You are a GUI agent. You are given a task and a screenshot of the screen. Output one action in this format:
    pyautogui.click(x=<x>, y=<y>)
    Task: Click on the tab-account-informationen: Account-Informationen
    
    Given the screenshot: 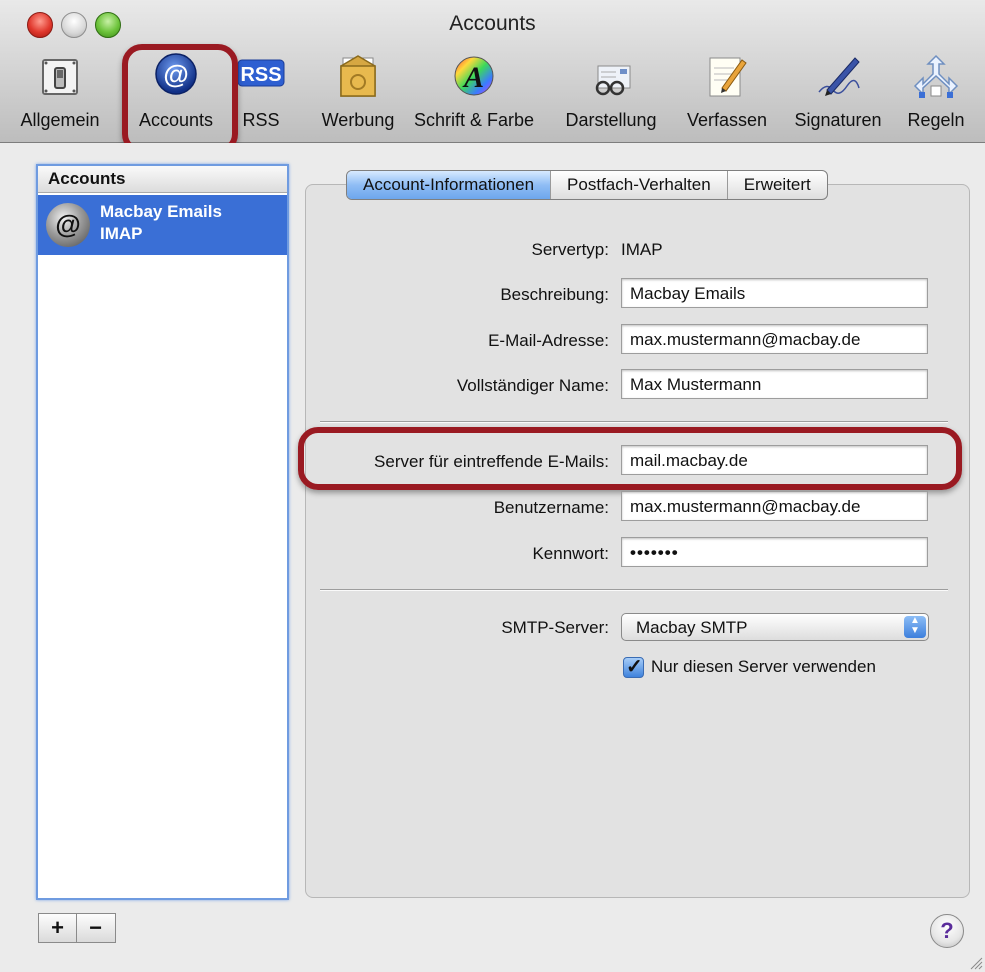 What is the action you would take?
    pyautogui.click(x=449, y=185)
    